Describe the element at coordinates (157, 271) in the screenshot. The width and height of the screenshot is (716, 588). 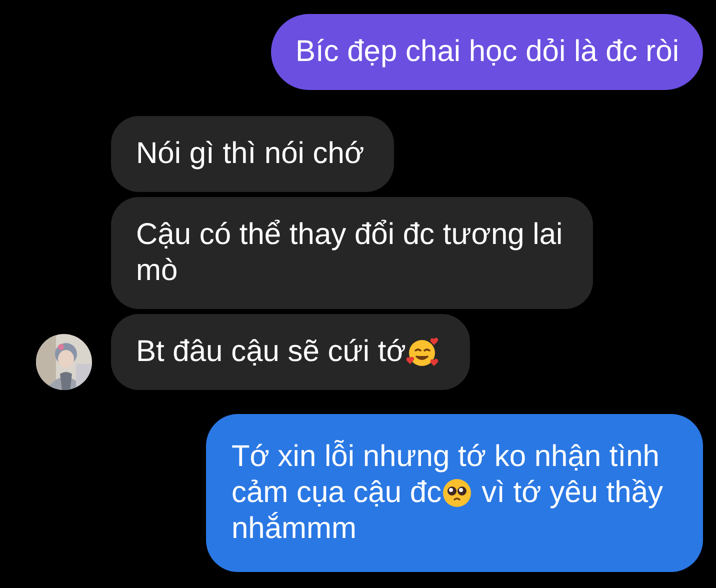
I see `message-text: mò` at that location.